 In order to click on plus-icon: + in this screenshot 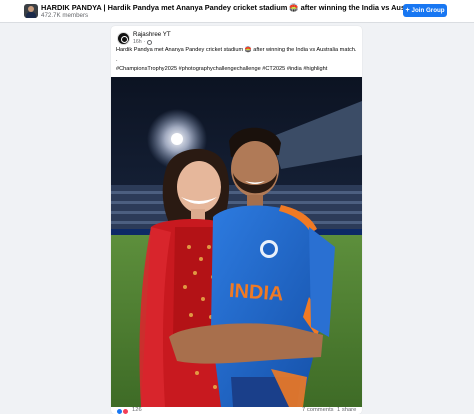, I will do `click(407, 10)`.